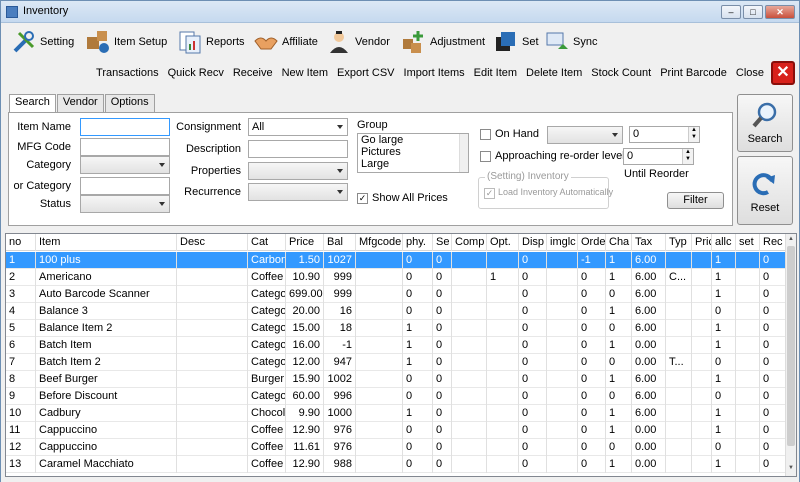 Image resolution: width=800 pixels, height=482 pixels. What do you see at coordinates (485, 156) in the screenshot?
I see `approaching-reorder-checkbox` at bounding box center [485, 156].